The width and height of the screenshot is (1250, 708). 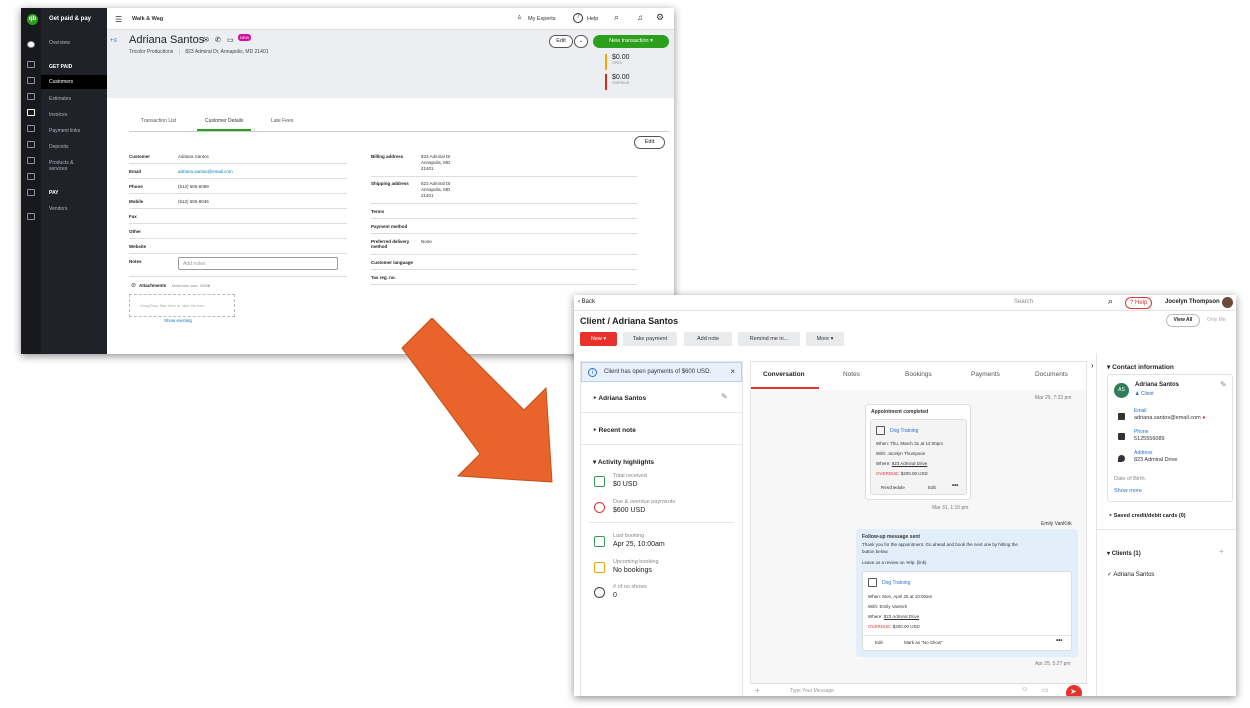 What do you see at coordinates (985, 374) in the screenshot?
I see `tab-payments: Payments` at bounding box center [985, 374].